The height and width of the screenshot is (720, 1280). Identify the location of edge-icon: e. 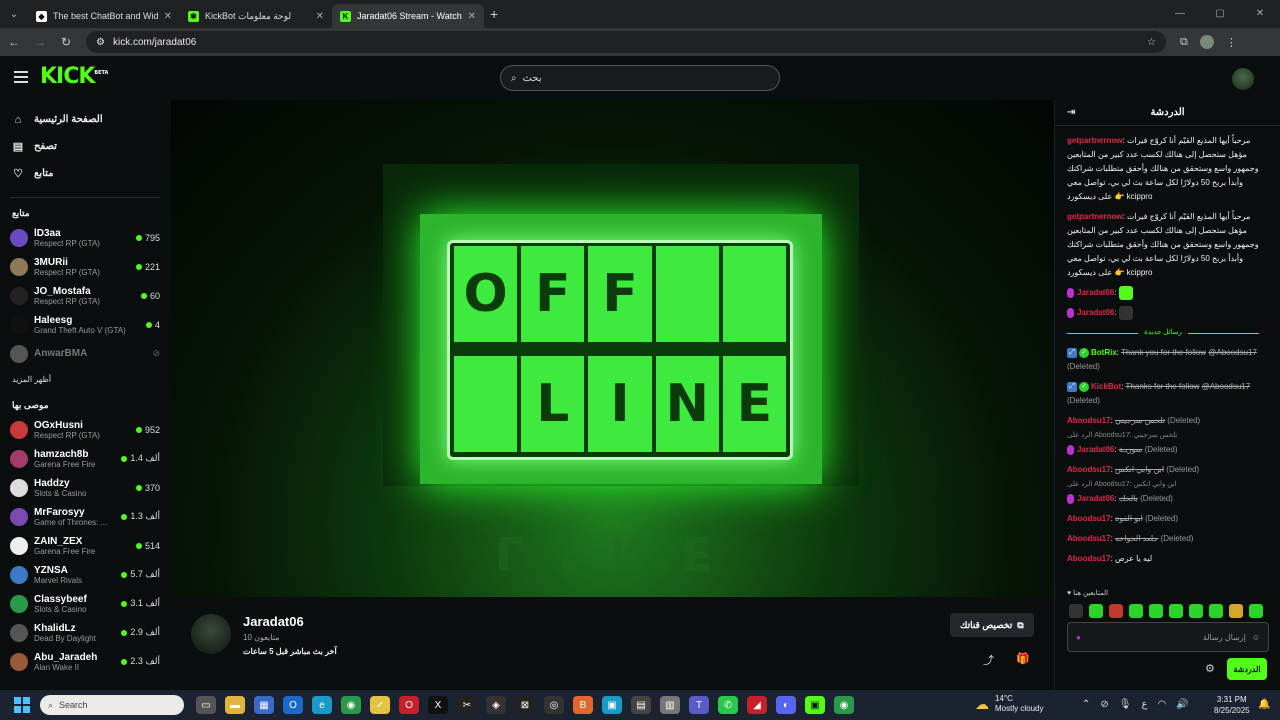
(322, 705).